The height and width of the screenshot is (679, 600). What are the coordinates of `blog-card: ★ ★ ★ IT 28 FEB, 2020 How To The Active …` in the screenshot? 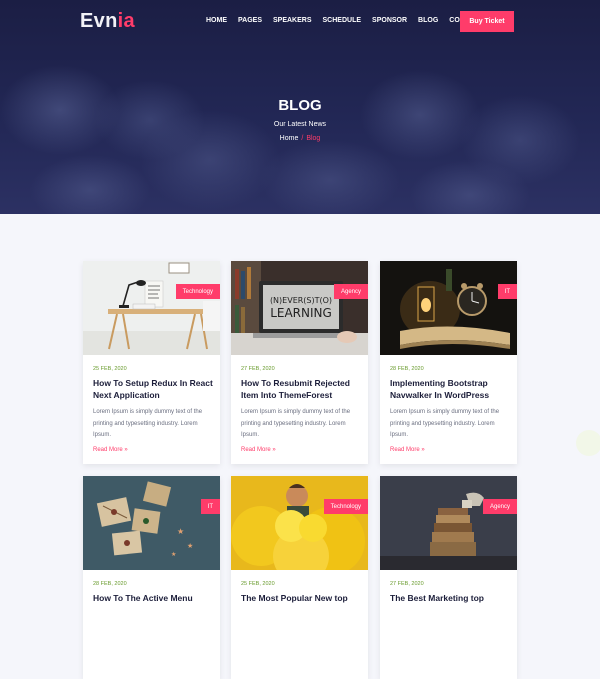 It's located at (151, 577).